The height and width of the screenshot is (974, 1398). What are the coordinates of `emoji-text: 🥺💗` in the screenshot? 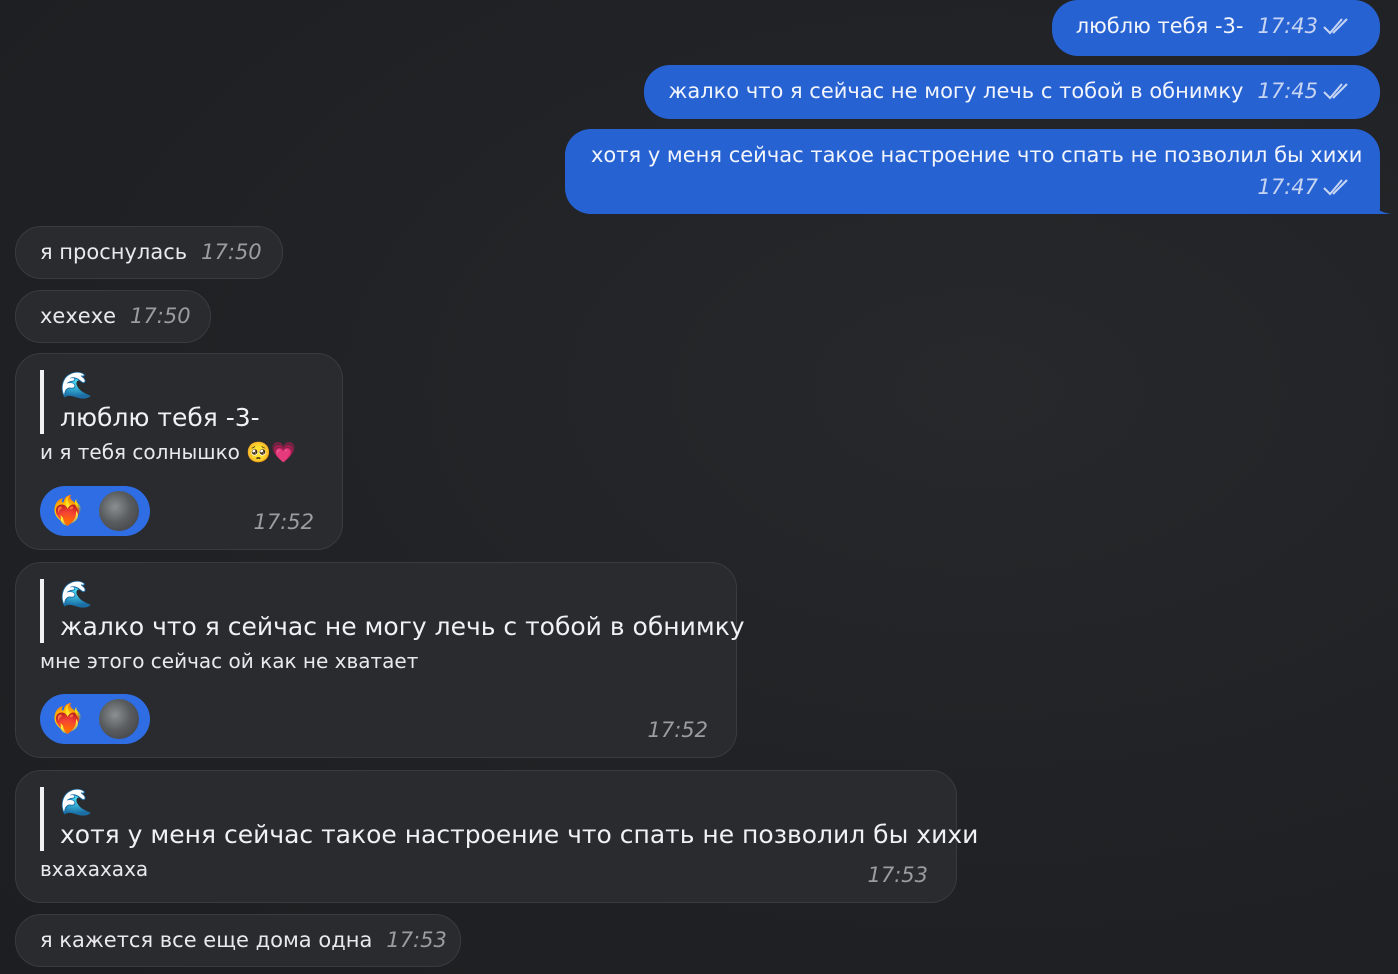 It's located at (271, 452).